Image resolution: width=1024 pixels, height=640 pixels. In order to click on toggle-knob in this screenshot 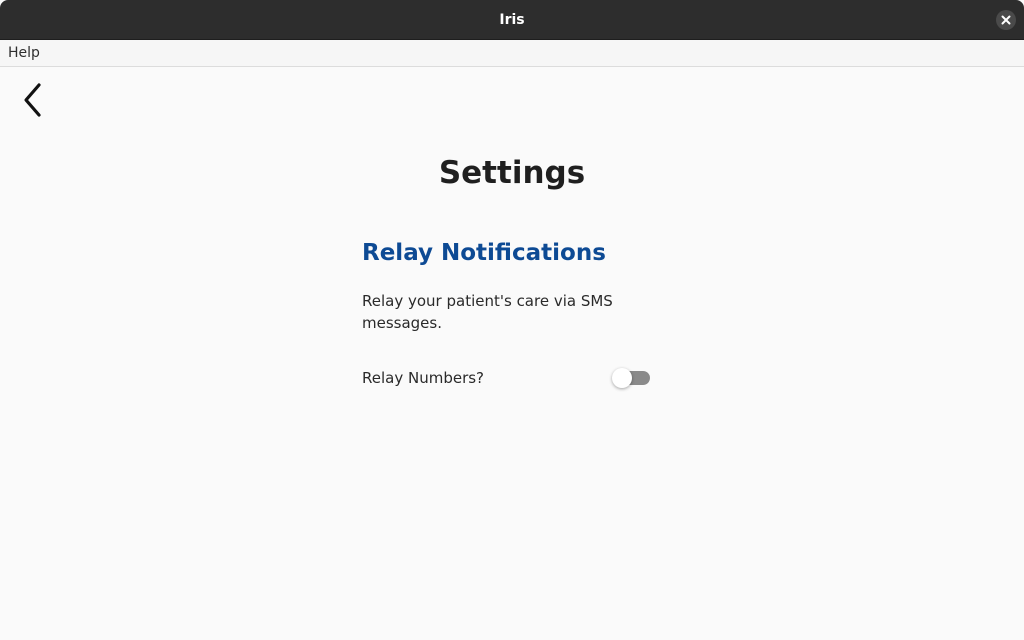, I will do `click(622, 378)`.